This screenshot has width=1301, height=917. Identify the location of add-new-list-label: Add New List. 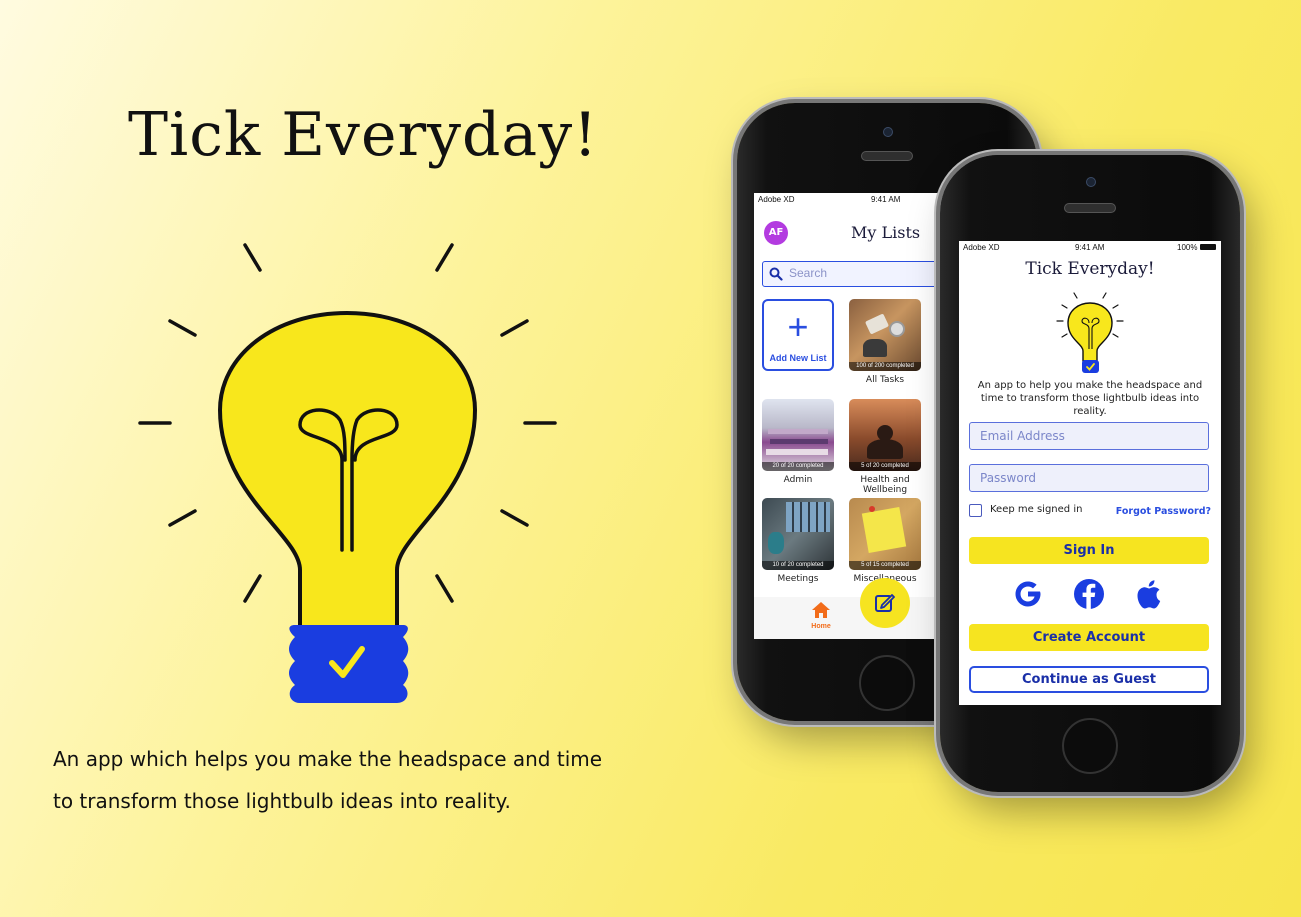
(798, 358).